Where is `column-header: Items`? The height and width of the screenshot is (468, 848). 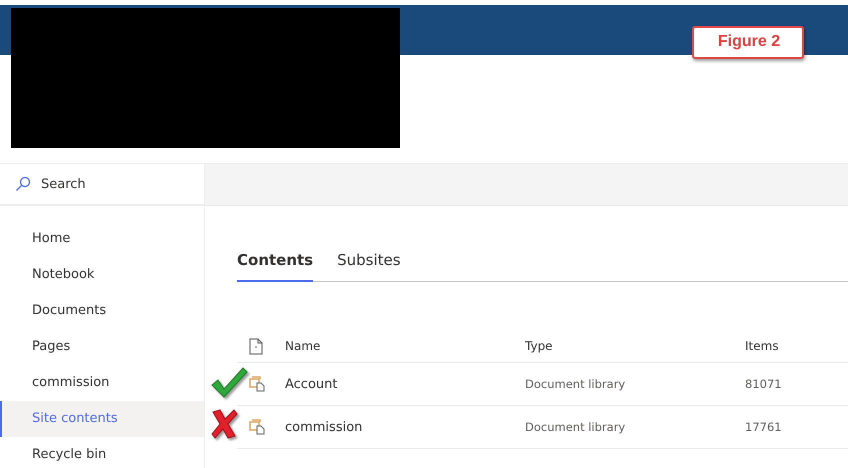 column-header: Items is located at coordinates (762, 346).